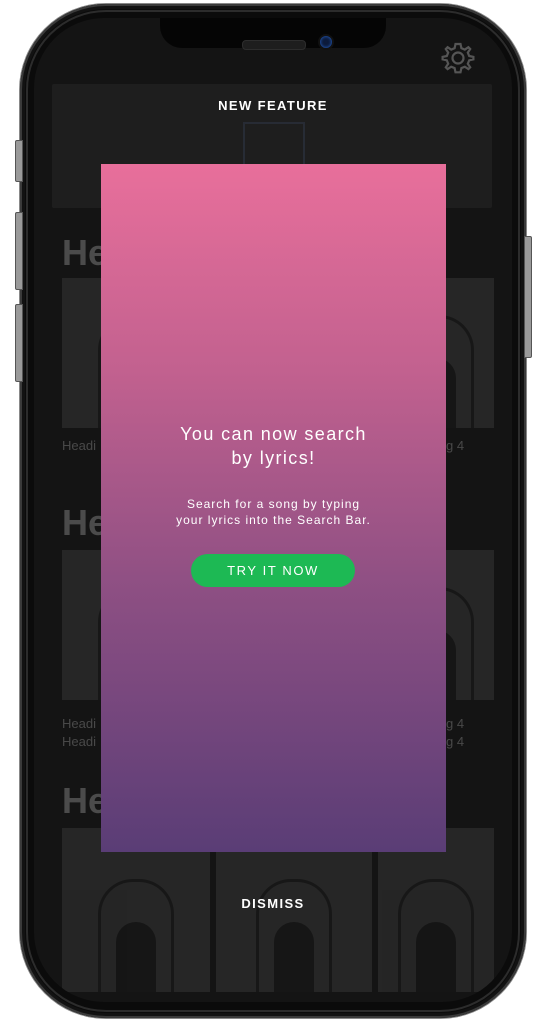 The height and width of the screenshot is (1022, 546). What do you see at coordinates (458, 58) in the screenshot?
I see `gear-icon` at bounding box center [458, 58].